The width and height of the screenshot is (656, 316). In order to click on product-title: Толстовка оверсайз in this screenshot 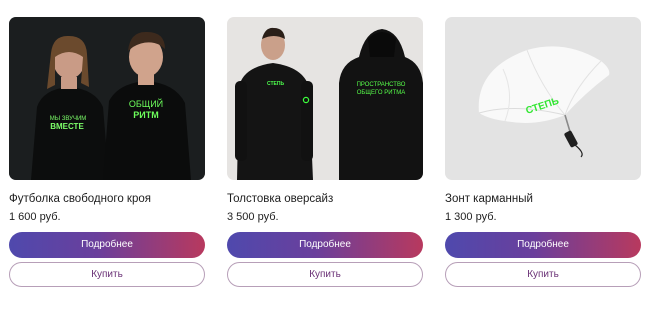, I will do `click(325, 199)`.